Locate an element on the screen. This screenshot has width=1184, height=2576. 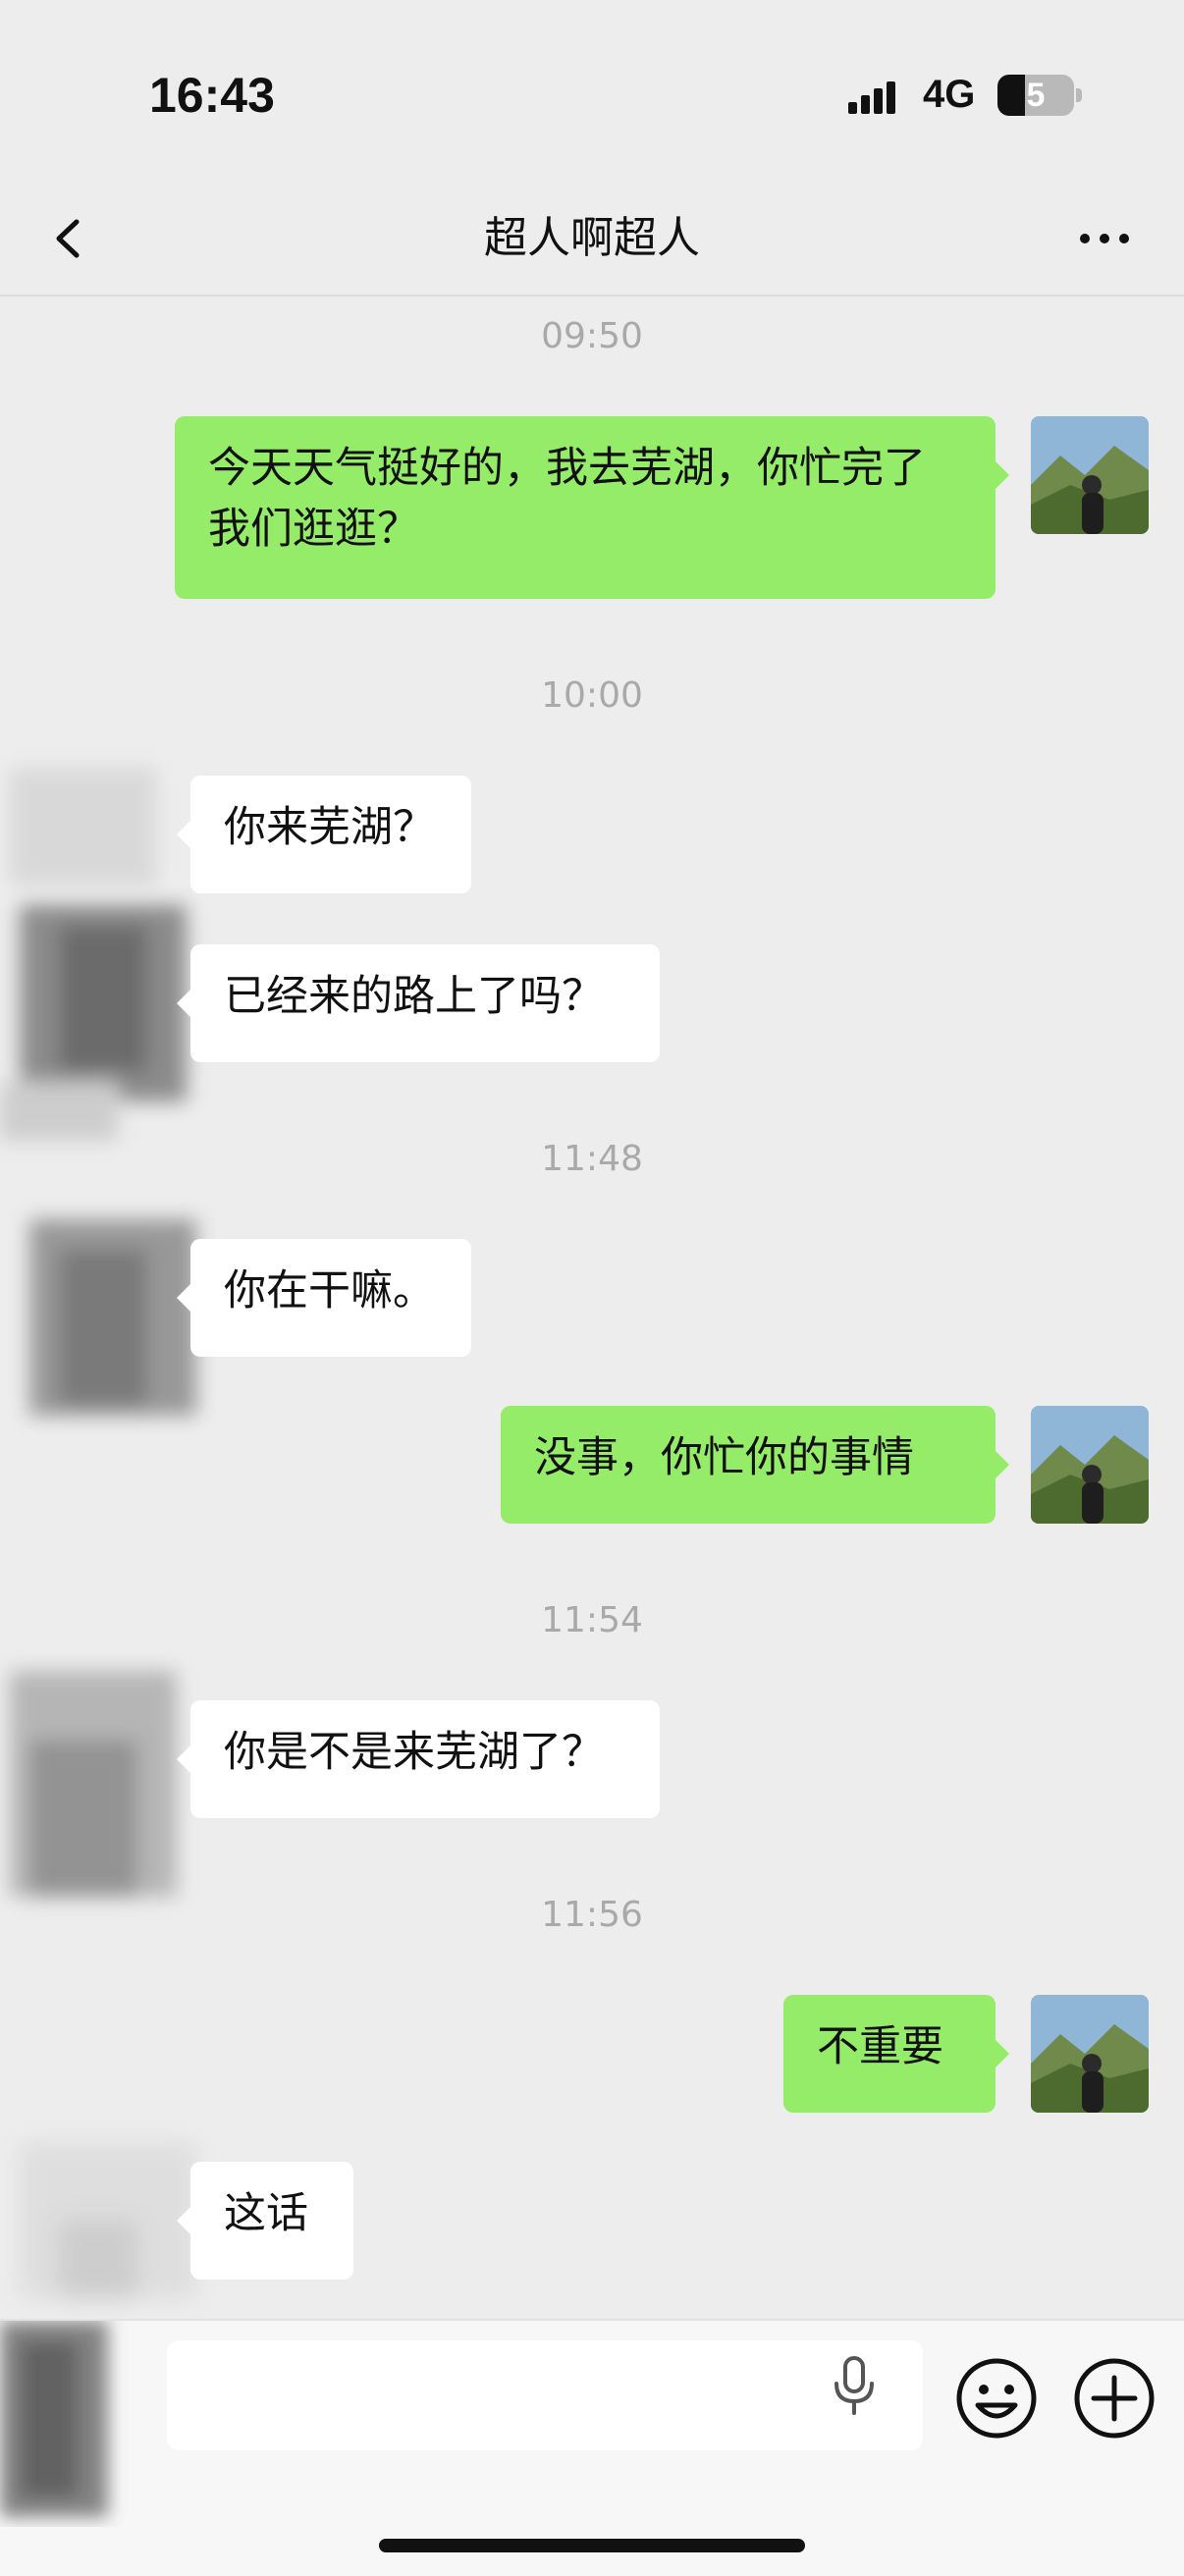
incoming-message: 你是不是来芜湖了？ is located at coordinates (418, 1759).